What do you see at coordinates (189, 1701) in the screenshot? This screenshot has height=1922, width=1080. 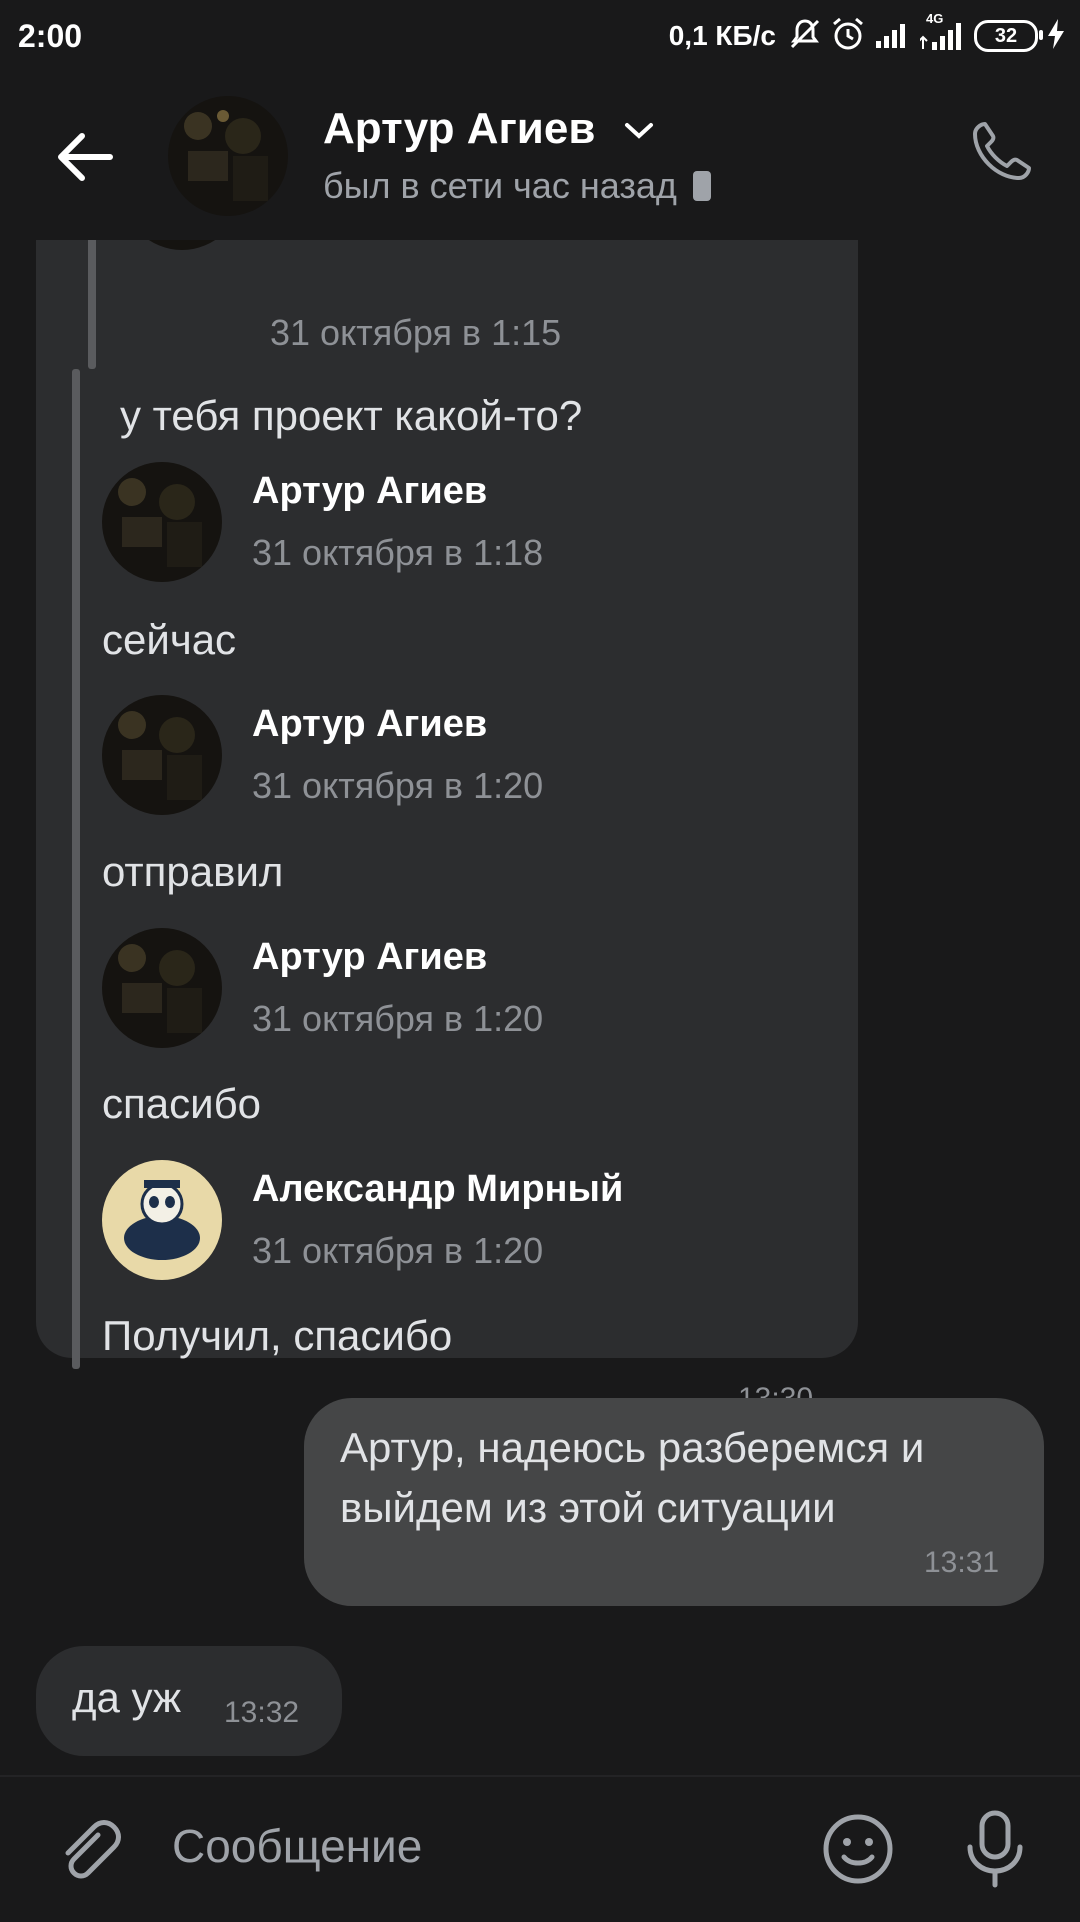 I see `incoming-message: да уж 13:32` at bounding box center [189, 1701].